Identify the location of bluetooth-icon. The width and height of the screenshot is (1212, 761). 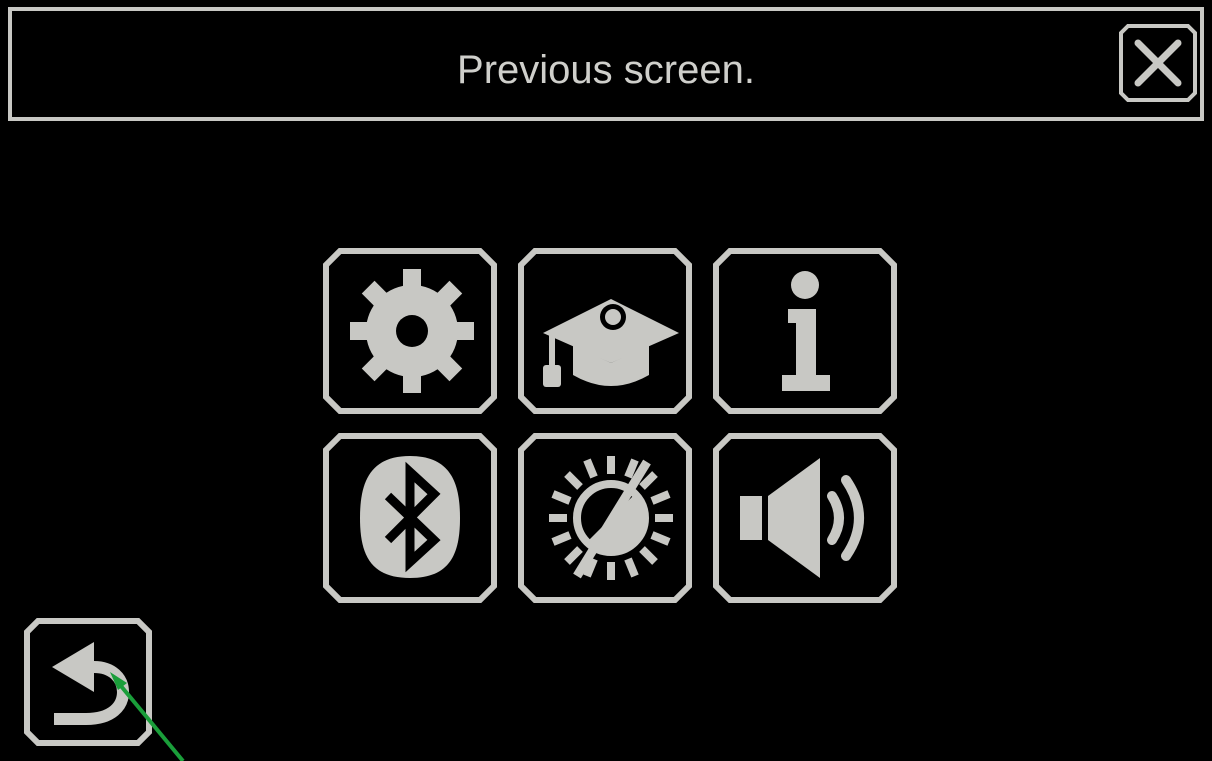
(410, 517).